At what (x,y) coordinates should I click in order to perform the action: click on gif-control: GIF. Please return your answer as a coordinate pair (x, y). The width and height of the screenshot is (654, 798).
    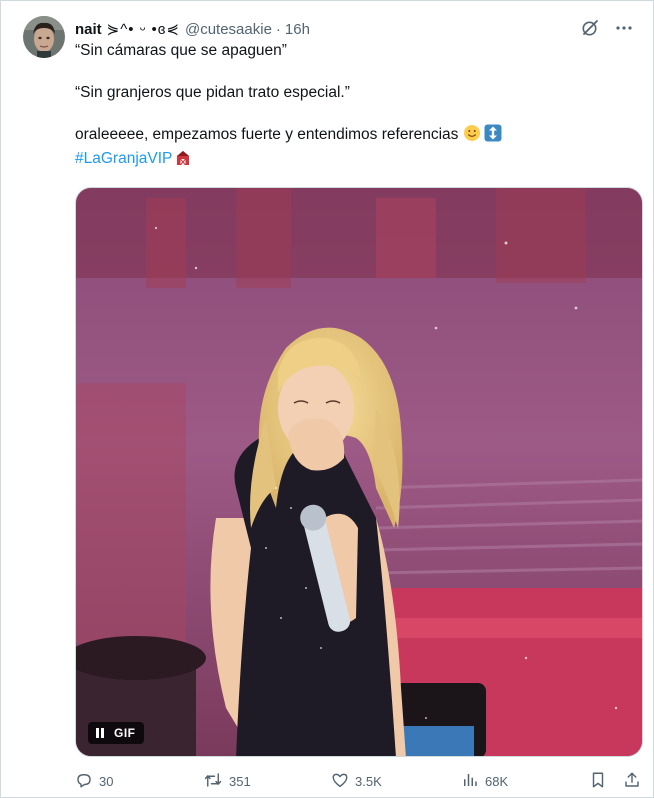
    Looking at the image, I should click on (116, 733).